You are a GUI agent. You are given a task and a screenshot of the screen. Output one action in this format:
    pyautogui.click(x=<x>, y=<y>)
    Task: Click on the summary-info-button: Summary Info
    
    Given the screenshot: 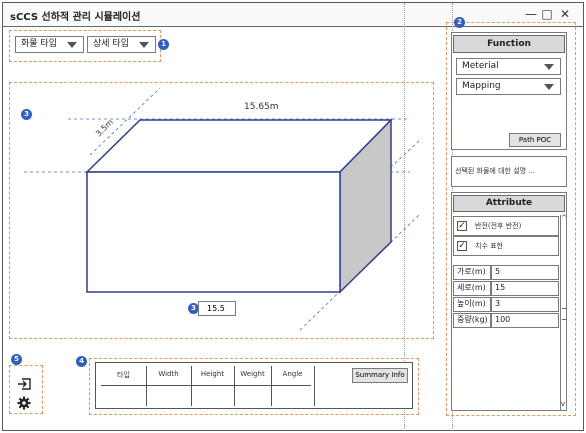 What is the action you would take?
    pyautogui.click(x=380, y=375)
    